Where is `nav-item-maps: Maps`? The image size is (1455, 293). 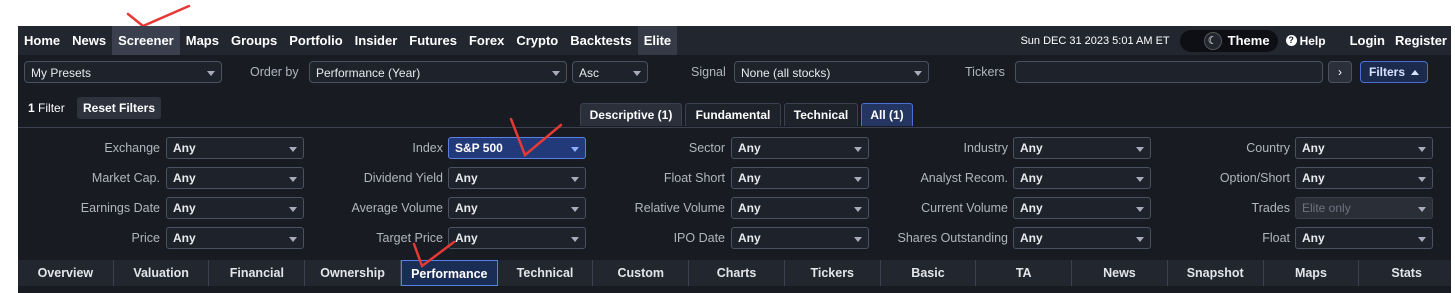 nav-item-maps: Maps is located at coordinates (202, 40).